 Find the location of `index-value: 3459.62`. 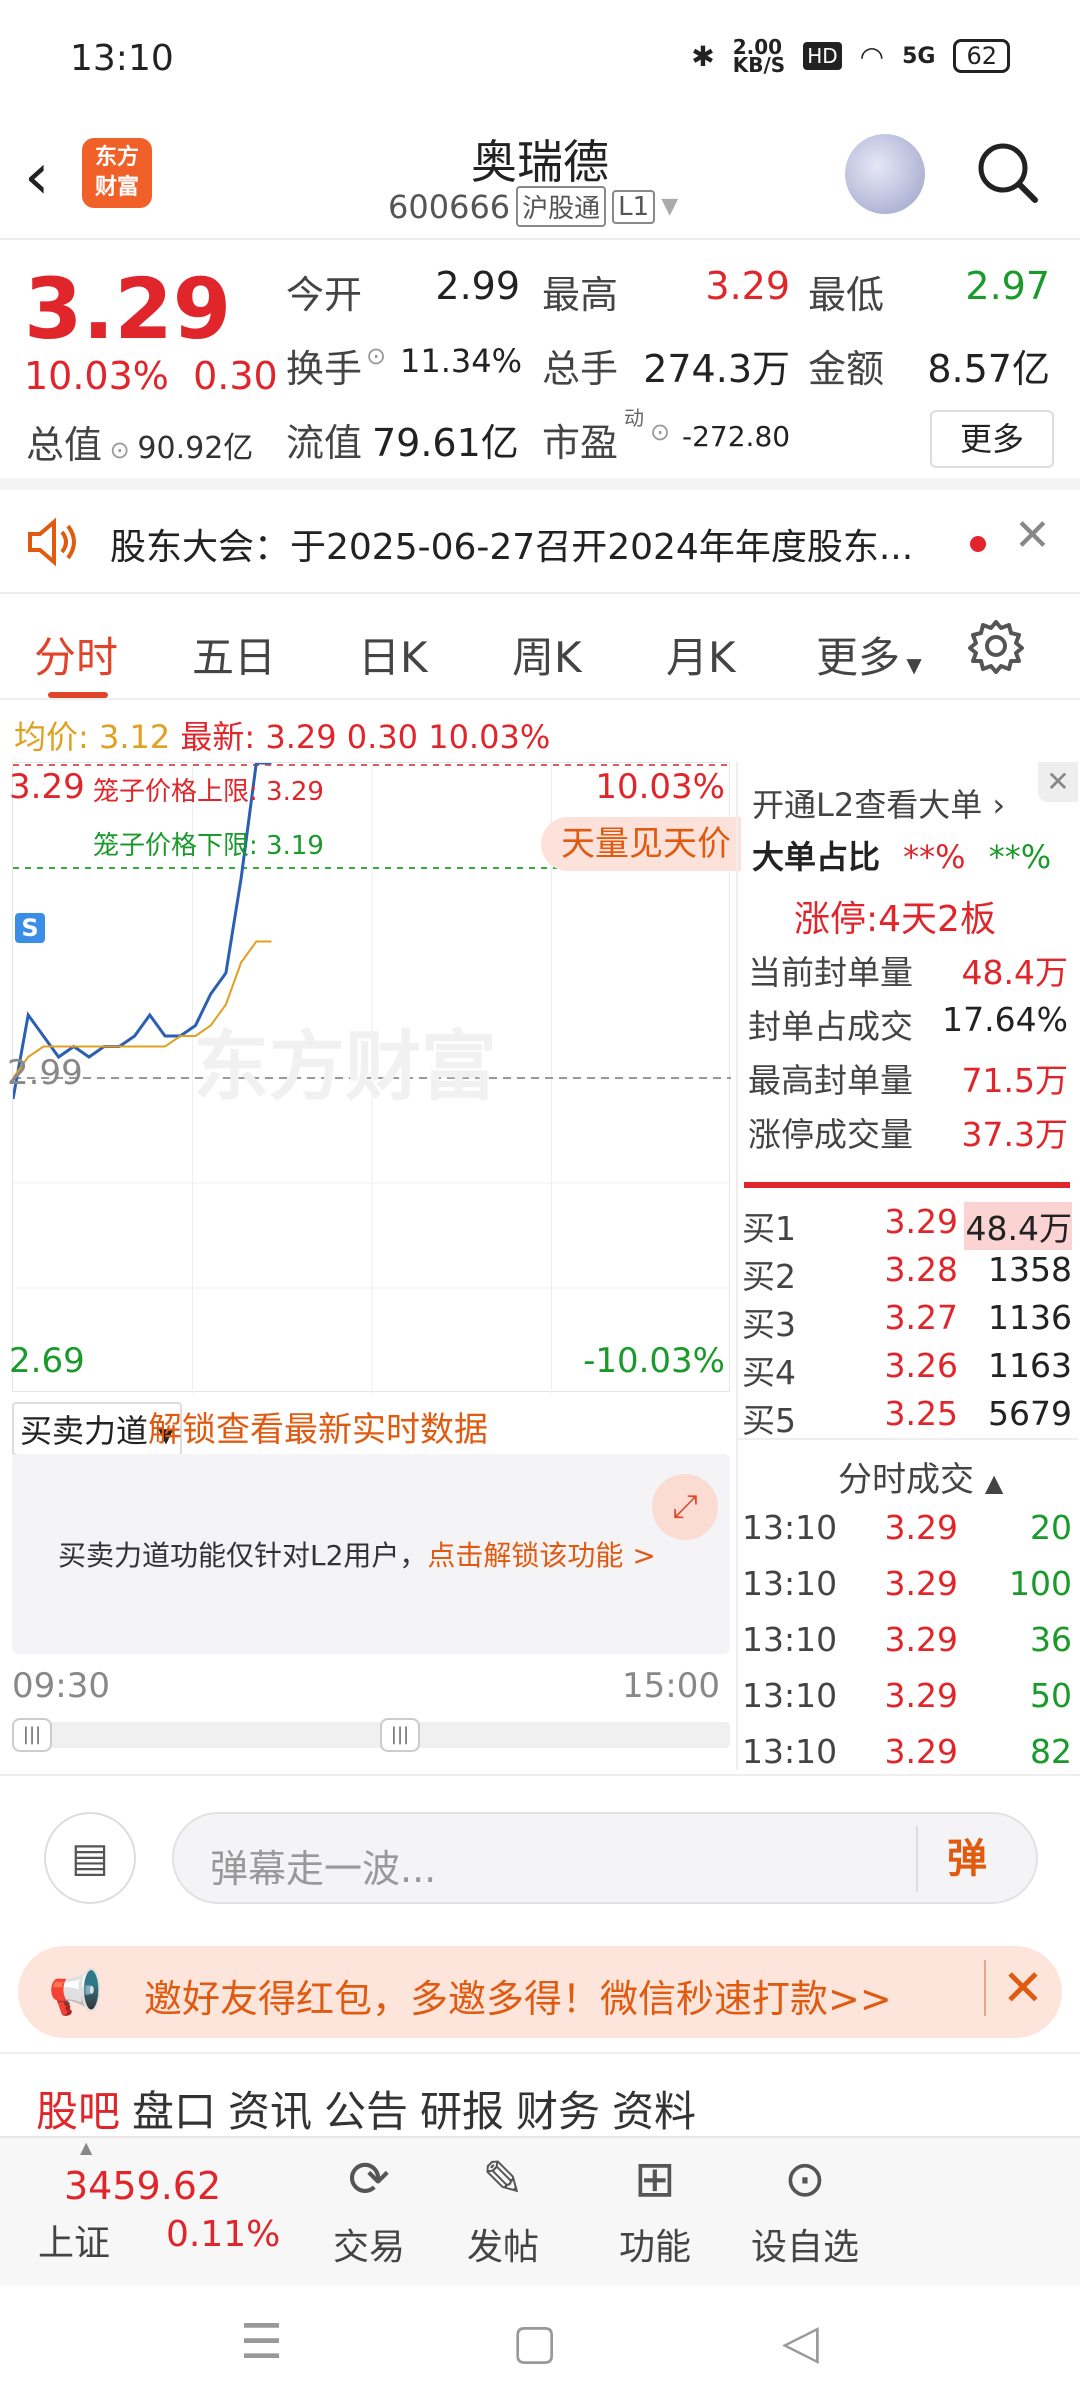

index-value: 3459.62 is located at coordinates (142, 2186).